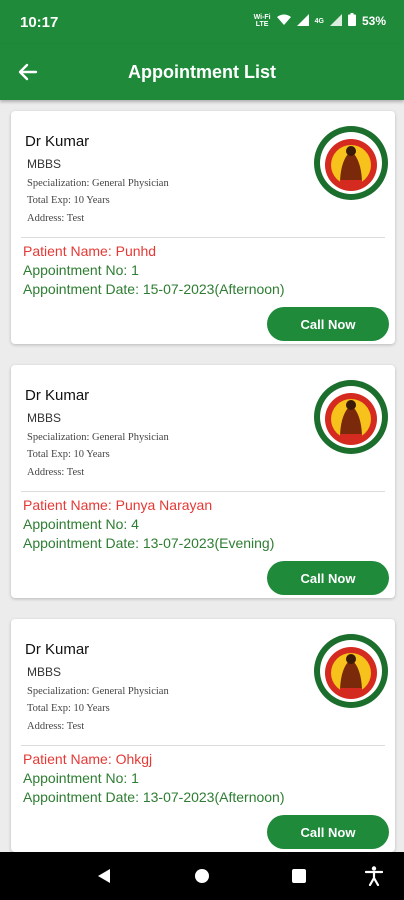 Image resolution: width=404 pixels, height=900 pixels. What do you see at coordinates (351, 21) in the screenshot?
I see `battery-icon` at bounding box center [351, 21].